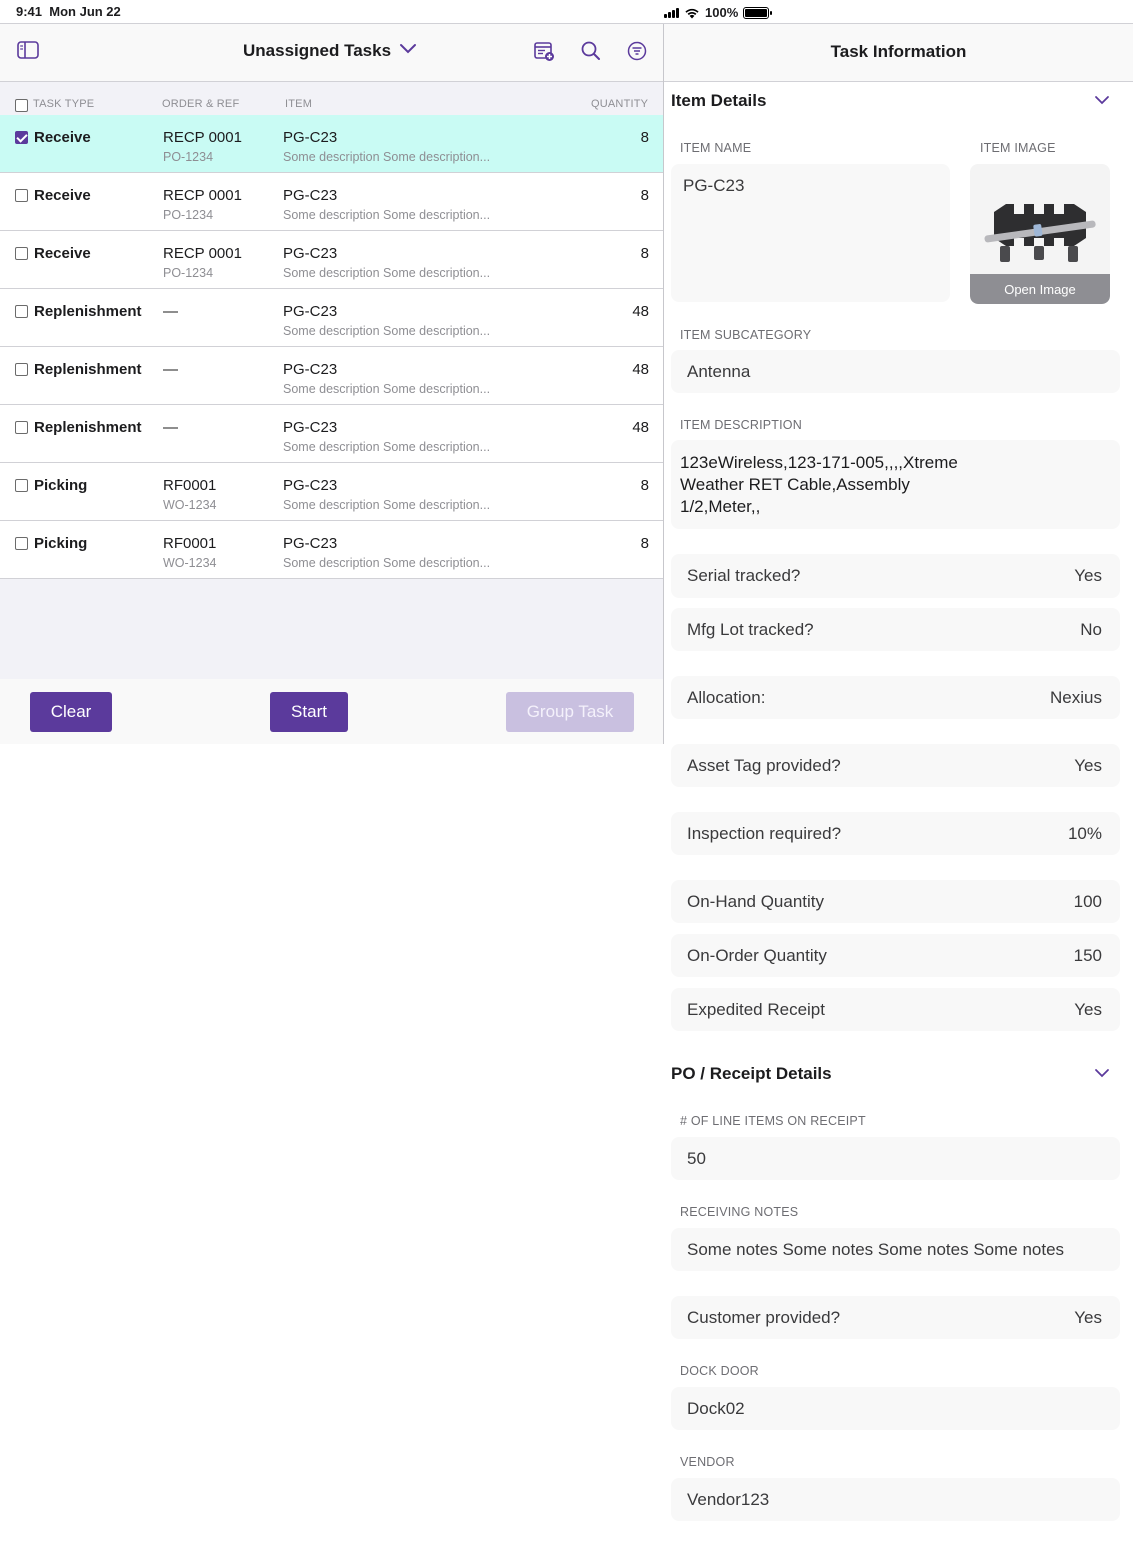 Image resolution: width=1133 pixels, height=1548 pixels. Describe the element at coordinates (190, 505) in the screenshot. I see `order-ref: WO-1234` at that location.